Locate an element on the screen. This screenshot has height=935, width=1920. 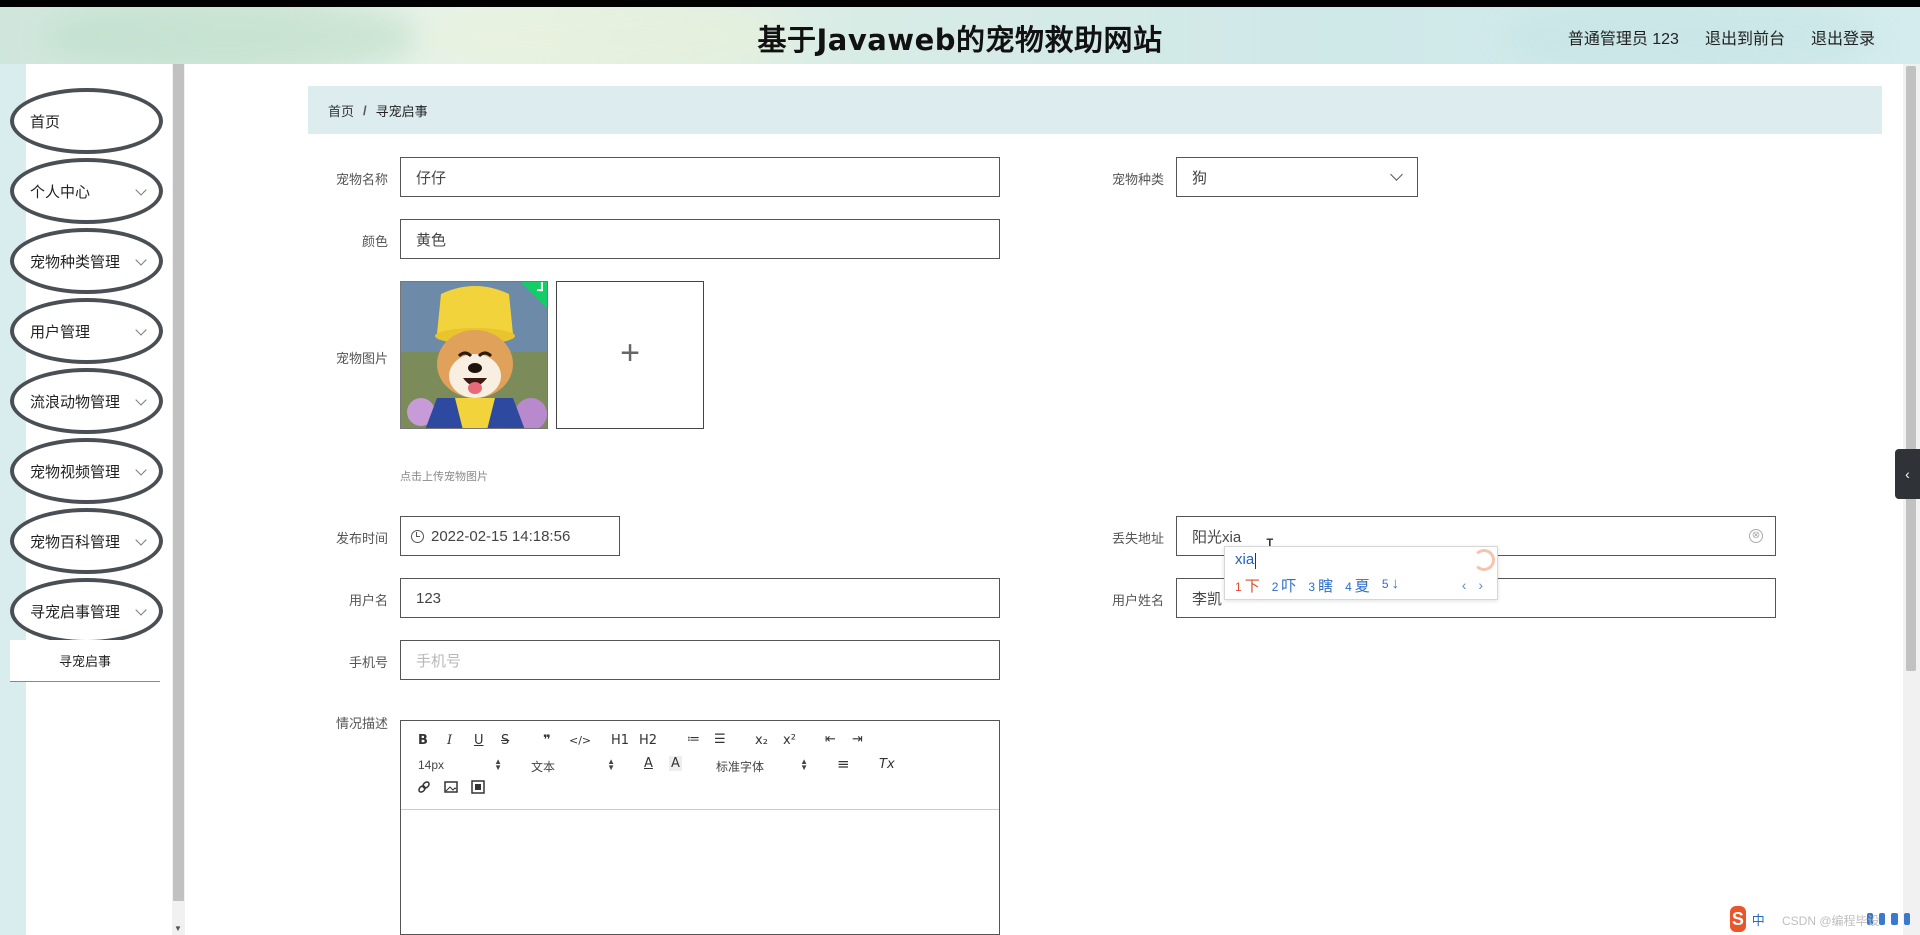
clear-format-button: Tx is located at coordinates (887, 764).